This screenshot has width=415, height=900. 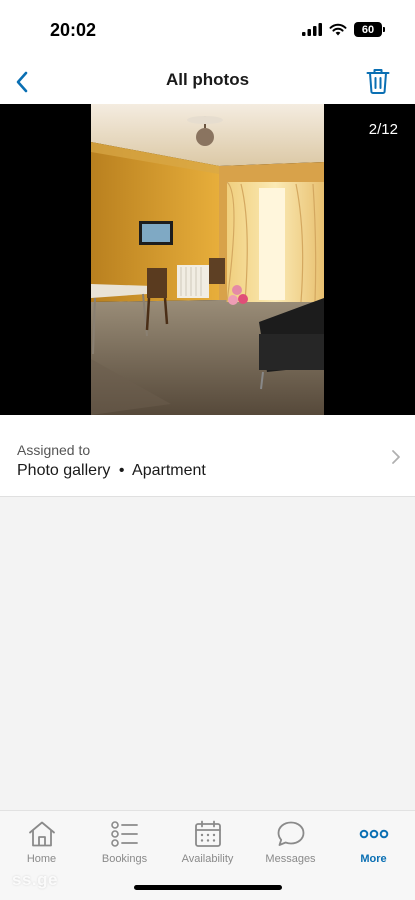 I want to click on tab-more-label: More, so click(x=373, y=859).